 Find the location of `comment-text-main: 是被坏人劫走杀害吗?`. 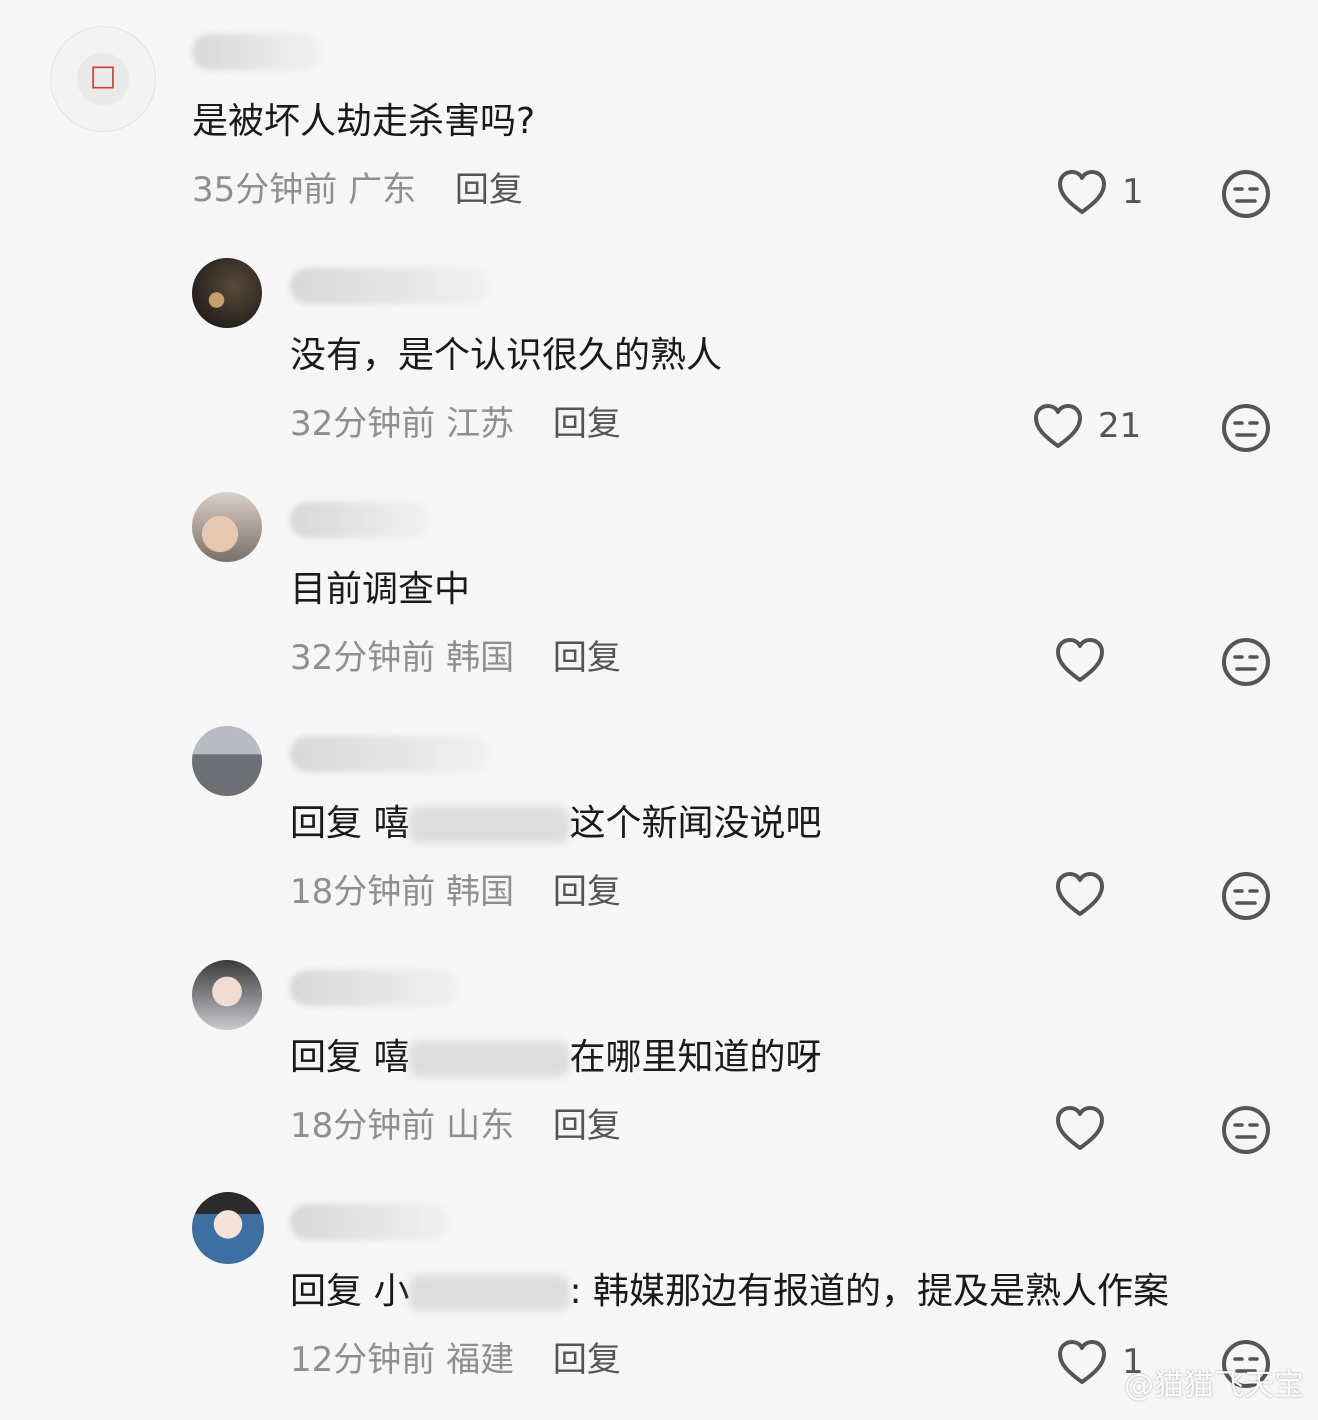

comment-text-main: 是被坏人劫走杀害吗? is located at coordinates (364, 121).